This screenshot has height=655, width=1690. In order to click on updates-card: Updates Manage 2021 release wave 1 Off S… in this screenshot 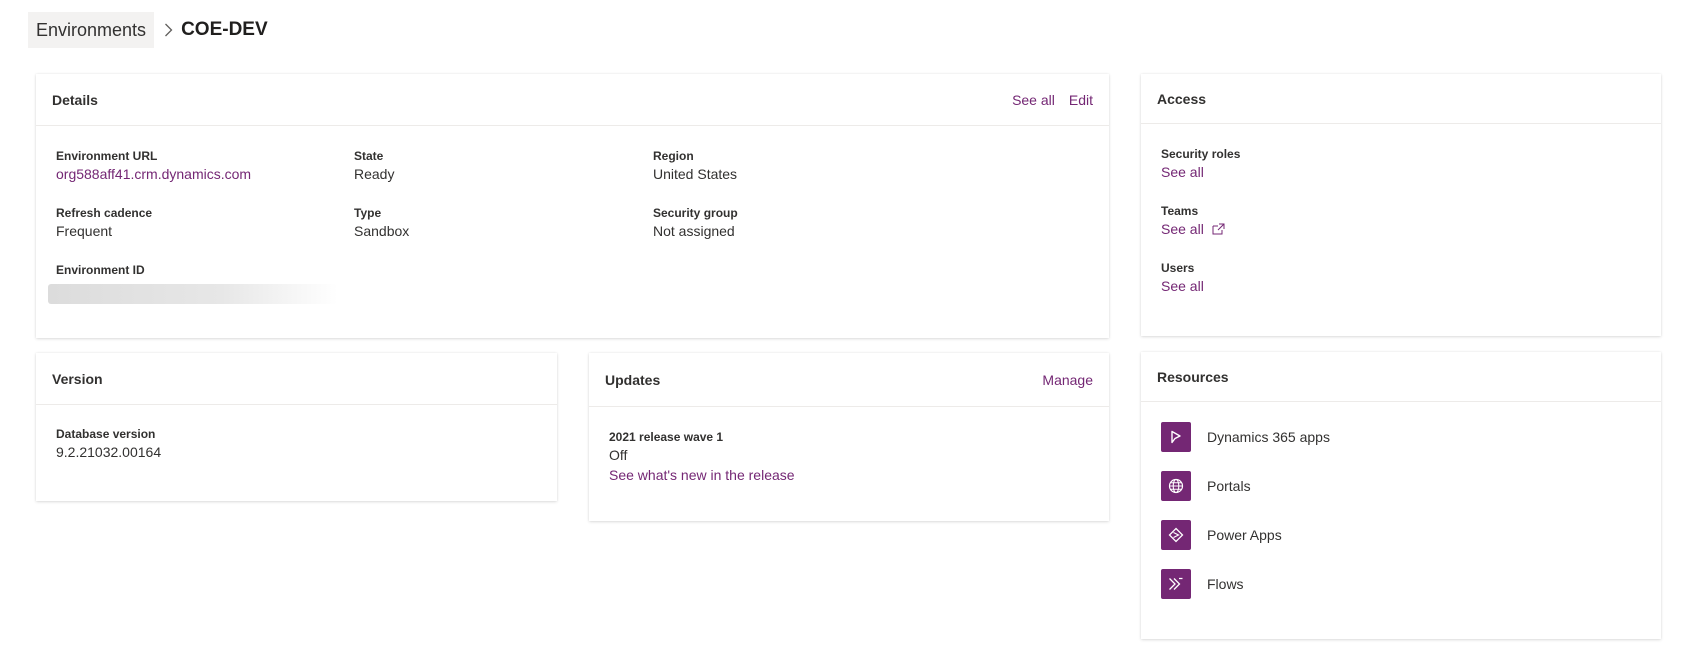, I will do `click(849, 437)`.